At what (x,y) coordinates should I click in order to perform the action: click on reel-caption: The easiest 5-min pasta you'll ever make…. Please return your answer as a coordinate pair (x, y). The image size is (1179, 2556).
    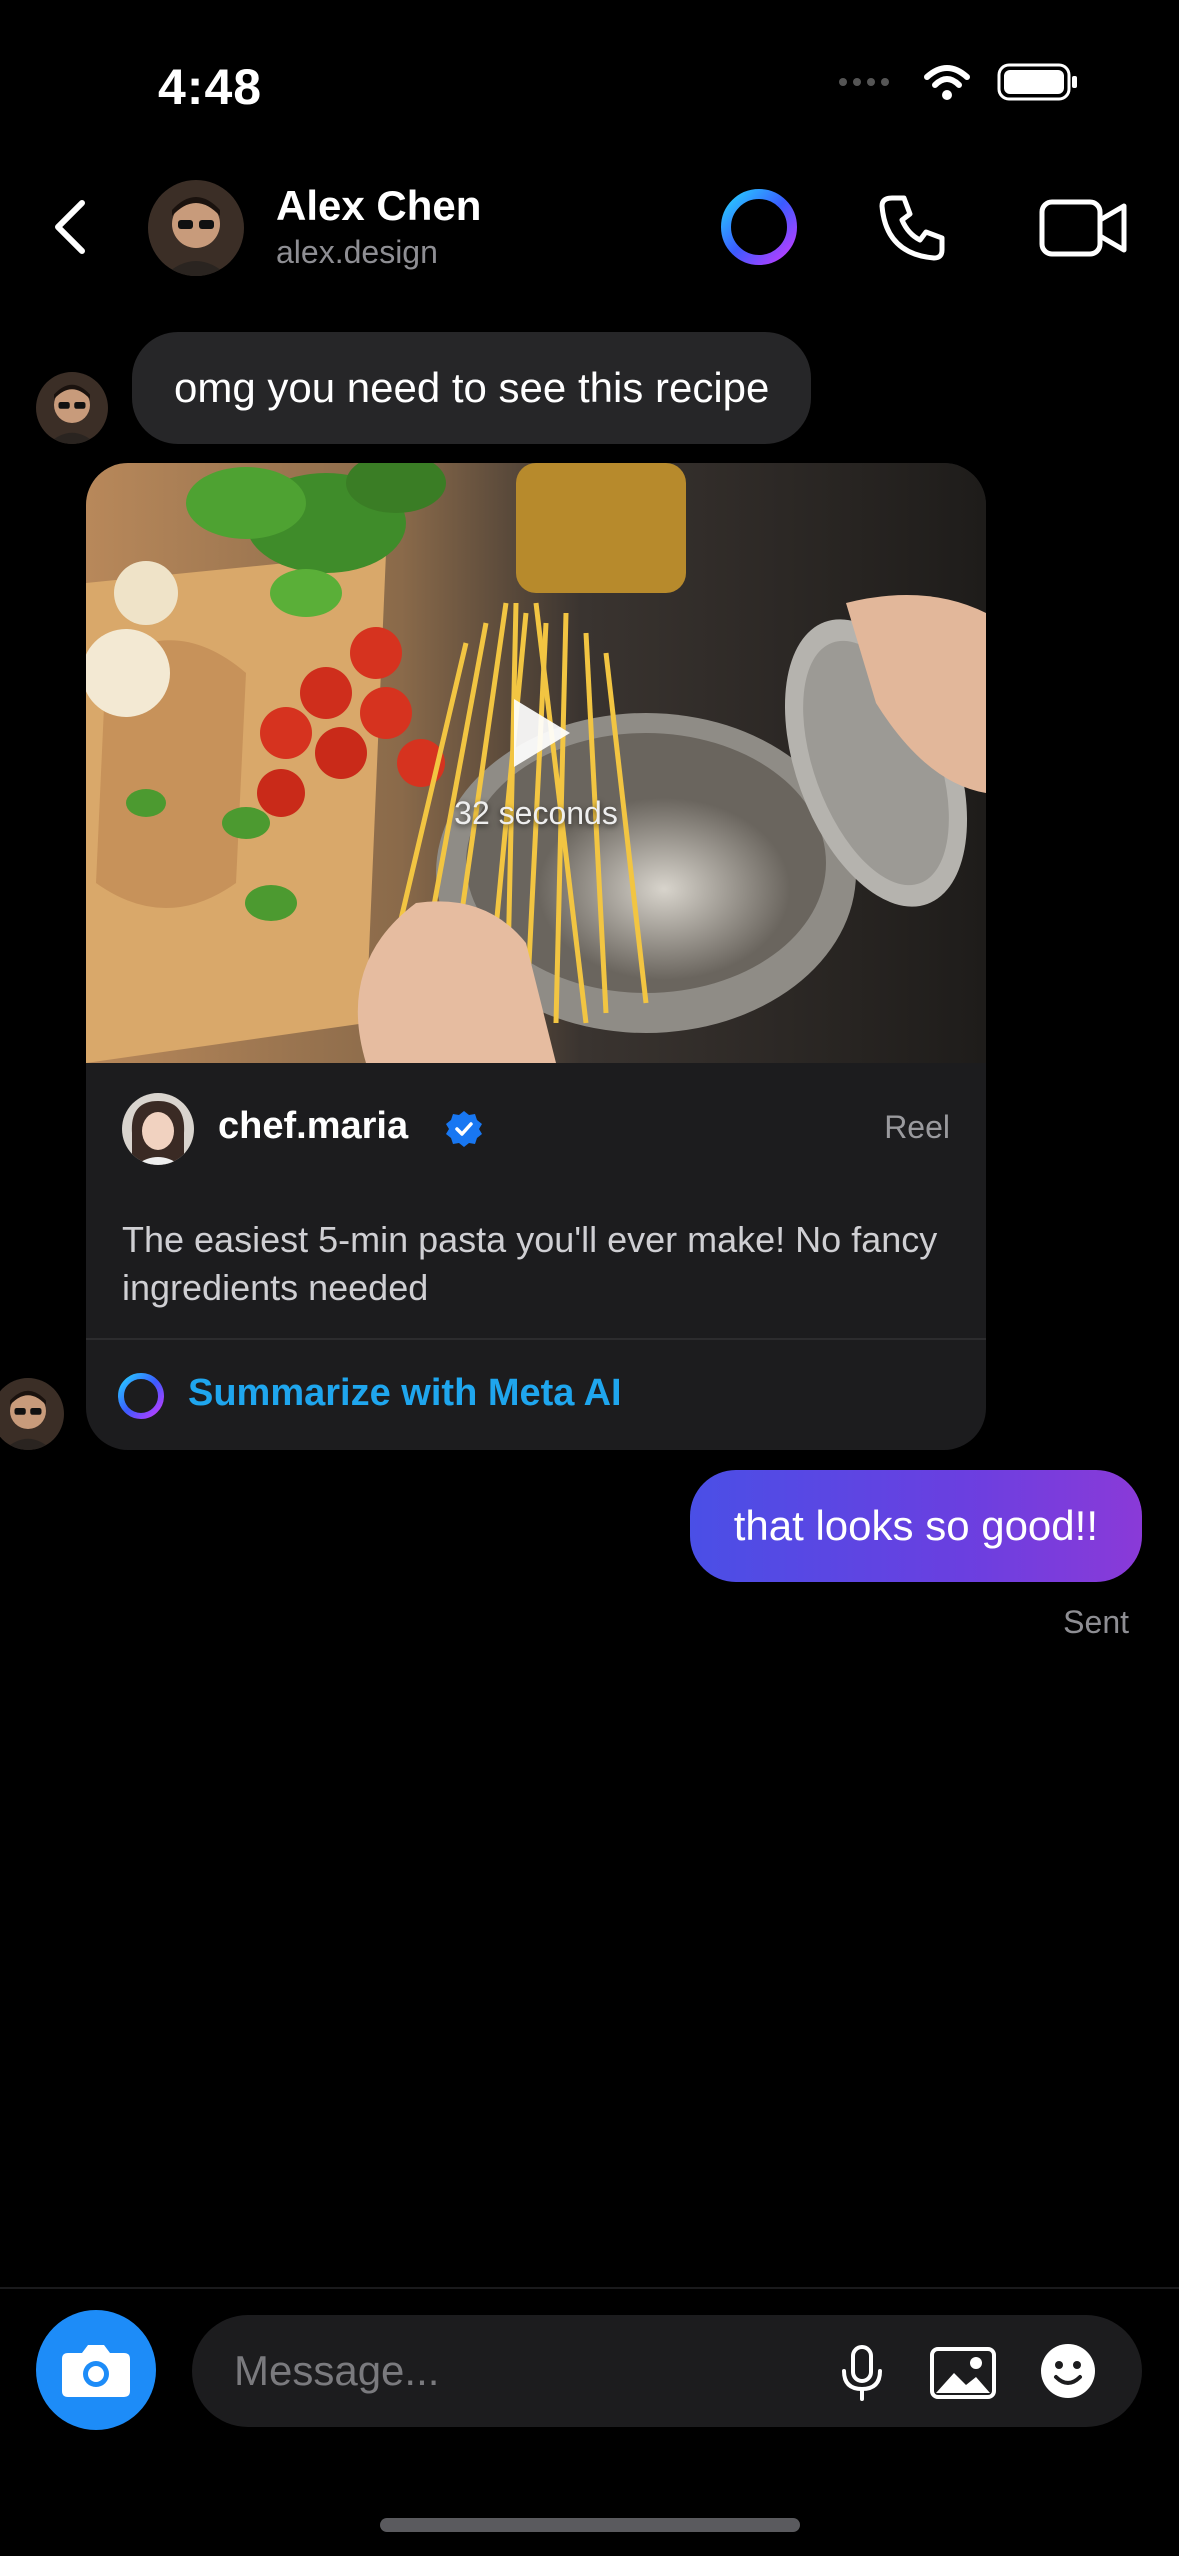
    Looking at the image, I should click on (530, 1263).